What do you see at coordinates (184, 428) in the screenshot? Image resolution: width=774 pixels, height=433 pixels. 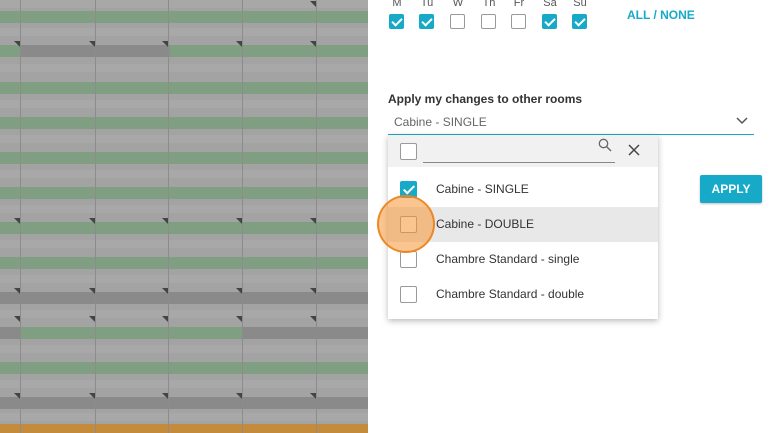 I see `grid-bottom-bar` at bounding box center [184, 428].